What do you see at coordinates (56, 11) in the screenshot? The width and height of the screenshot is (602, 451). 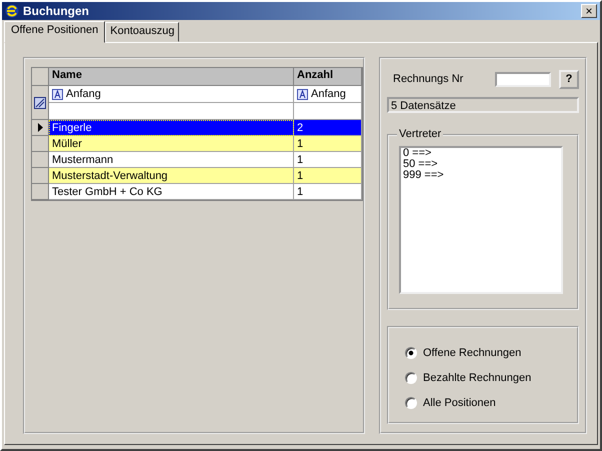 I see `window-title: Buchungen` at bounding box center [56, 11].